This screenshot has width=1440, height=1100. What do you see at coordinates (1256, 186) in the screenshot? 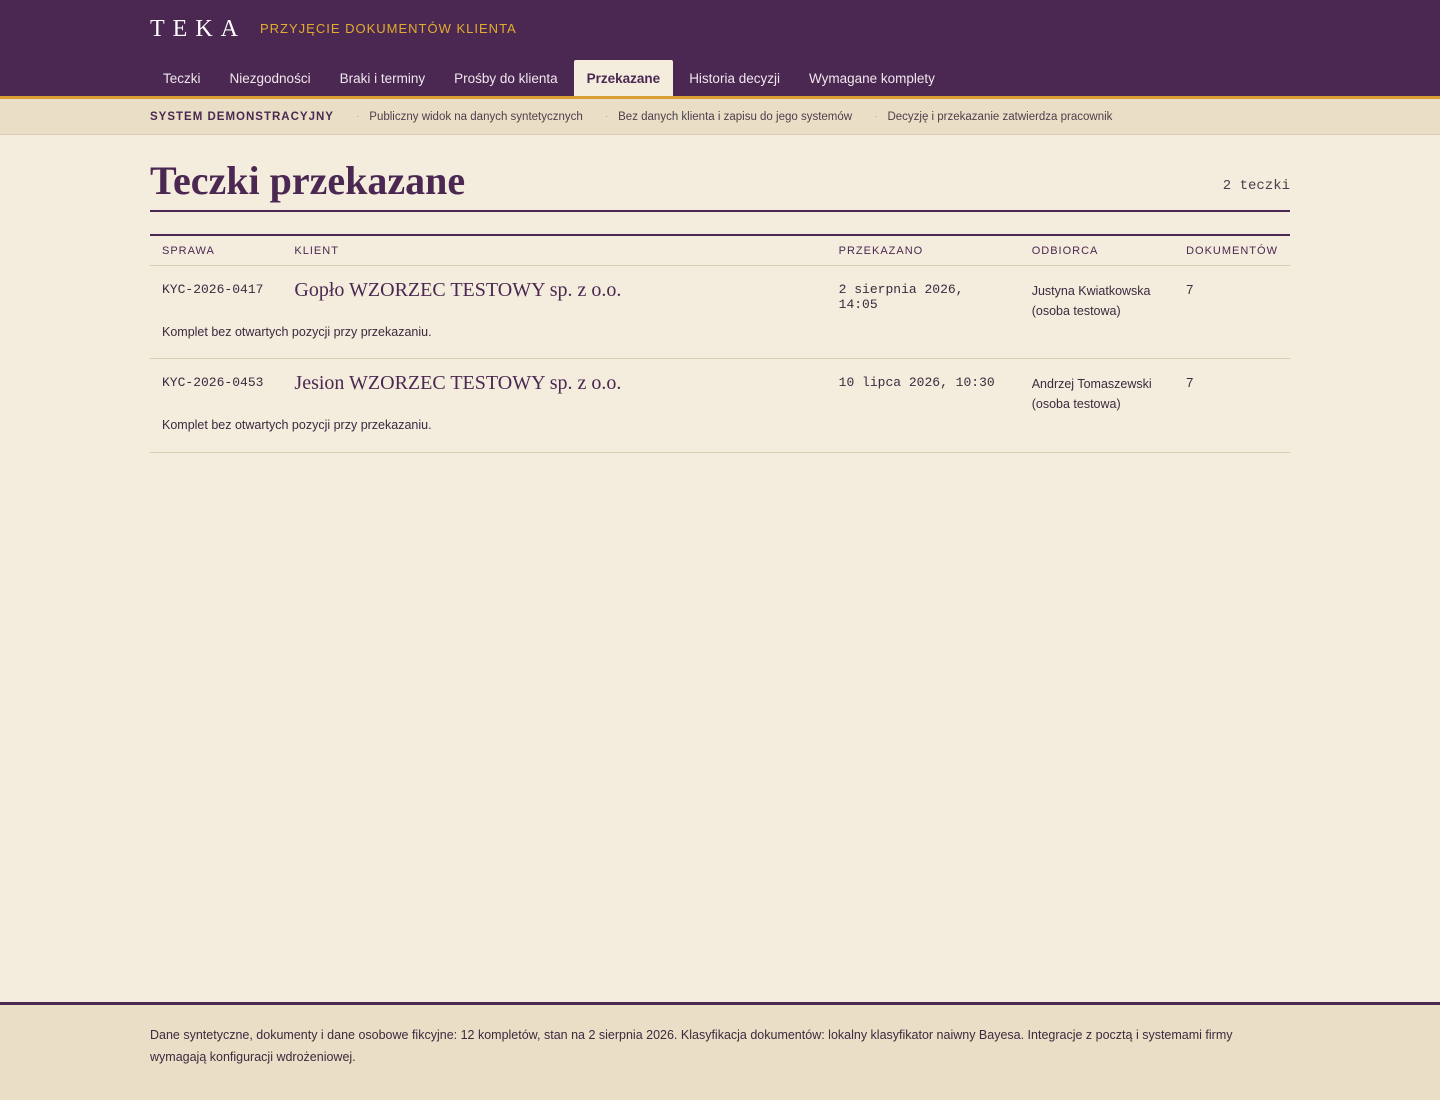
I see `folder-count: 2 teczki` at bounding box center [1256, 186].